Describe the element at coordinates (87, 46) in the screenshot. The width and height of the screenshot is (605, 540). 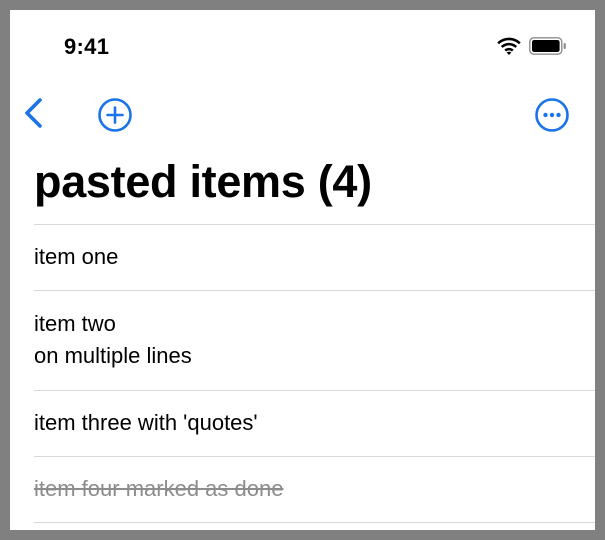
I see `status-time: 9:41` at that location.